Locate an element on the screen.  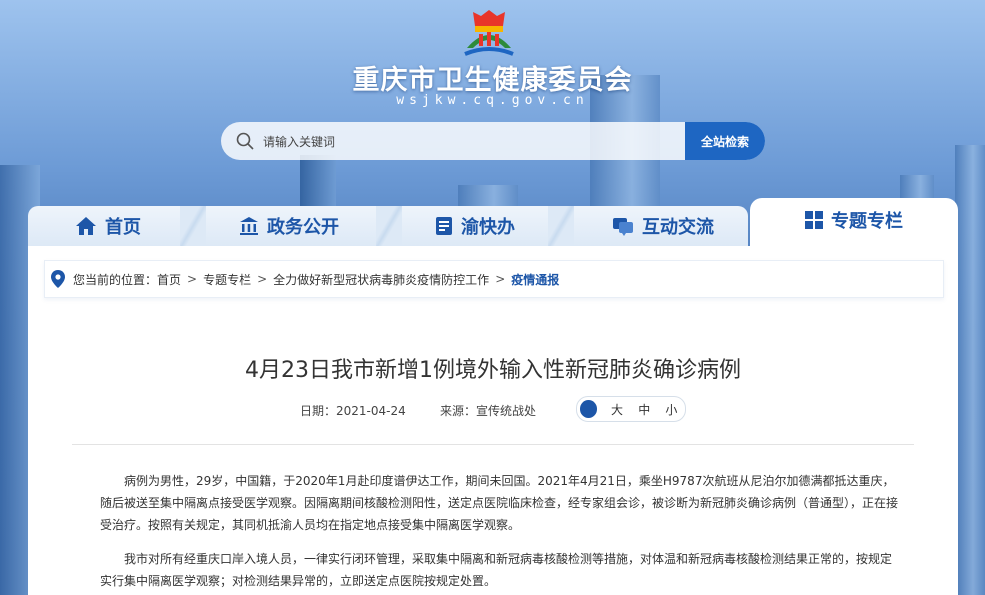
nav-item-label: 专题专栏 is located at coordinates (867, 221).